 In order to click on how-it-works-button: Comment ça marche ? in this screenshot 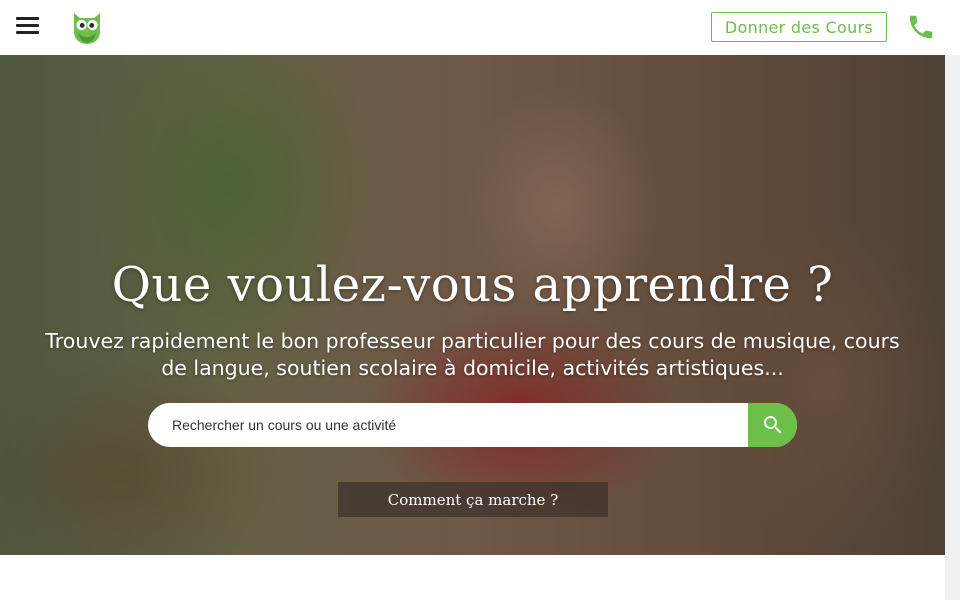, I will do `click(473, 499)`.